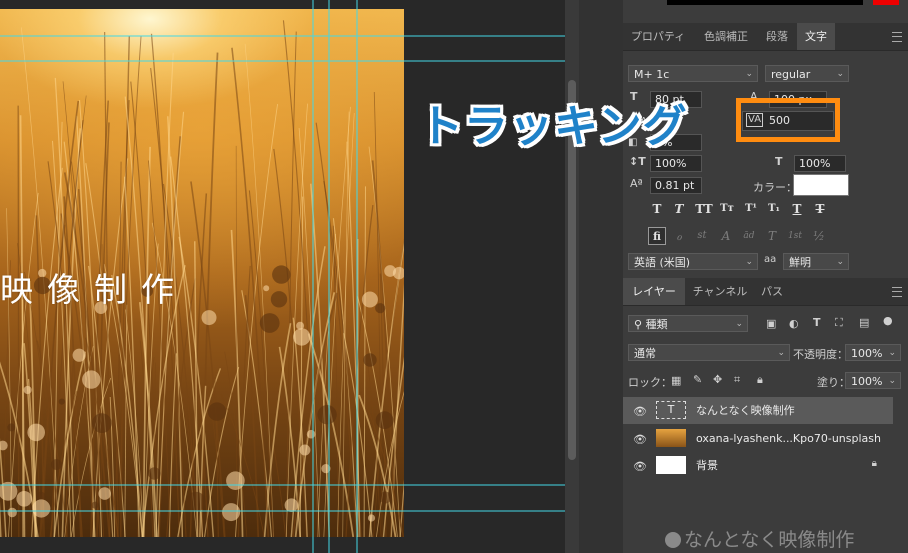  Describe the element at coordinates (726, 36) in the screenshot. I see `tab-adjustments: 色調補正` at that location.